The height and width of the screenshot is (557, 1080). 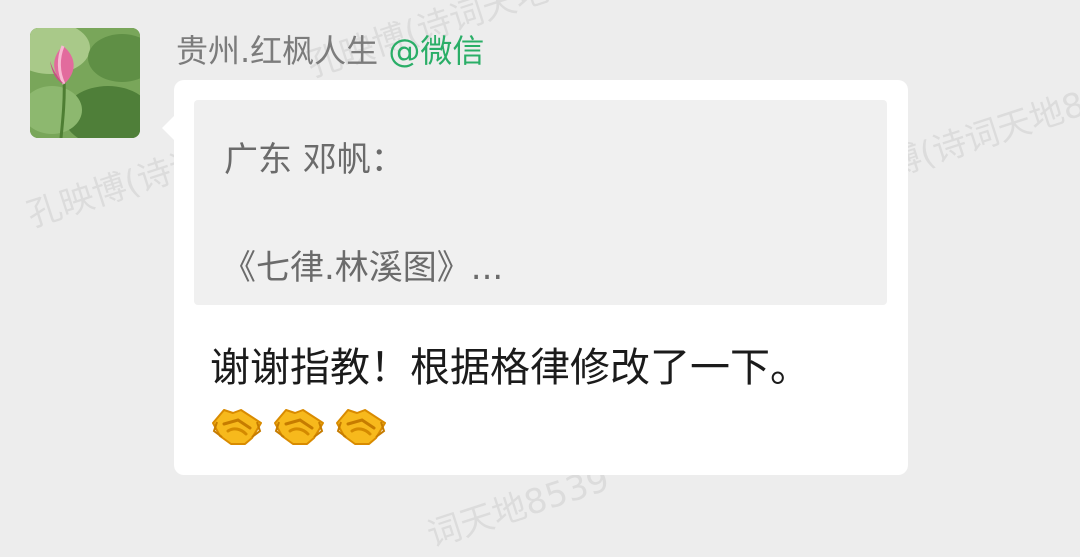 I want to click on sender-line: 贵州.红枫人生 @微信, so click(x=330, y=49).